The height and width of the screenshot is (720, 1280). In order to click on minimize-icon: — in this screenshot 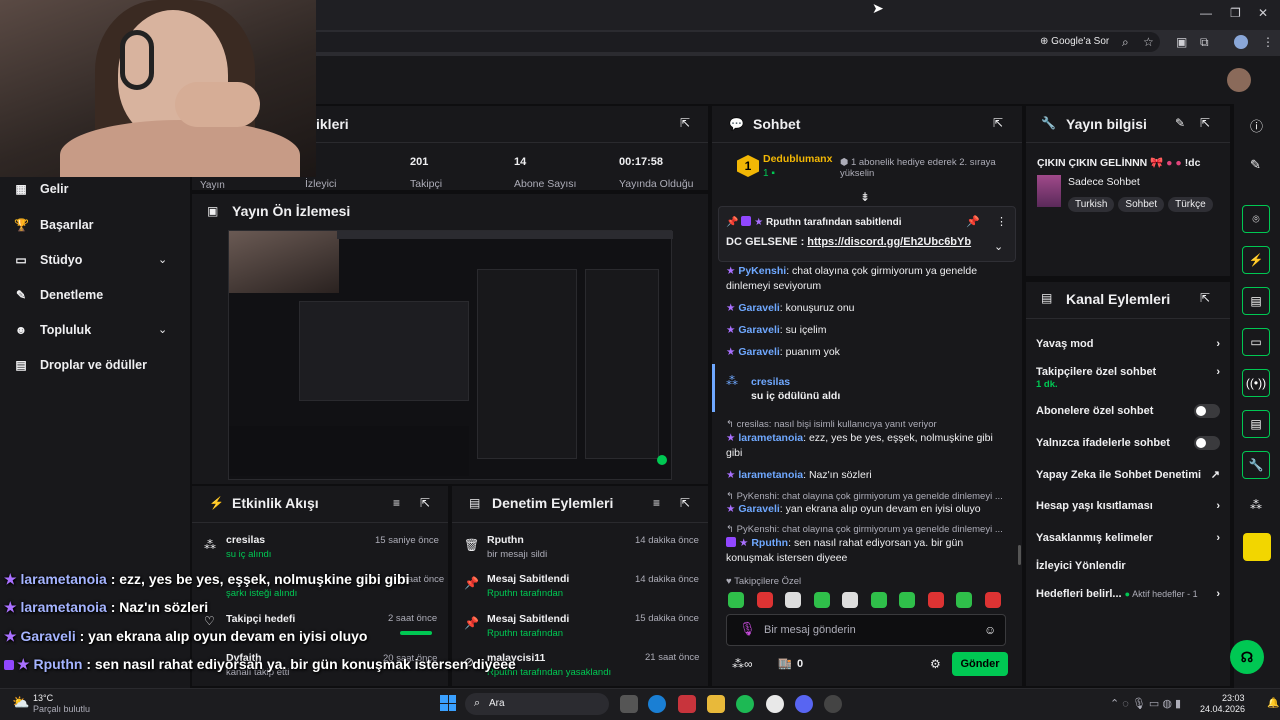, I will do `click(1206, 13)`.